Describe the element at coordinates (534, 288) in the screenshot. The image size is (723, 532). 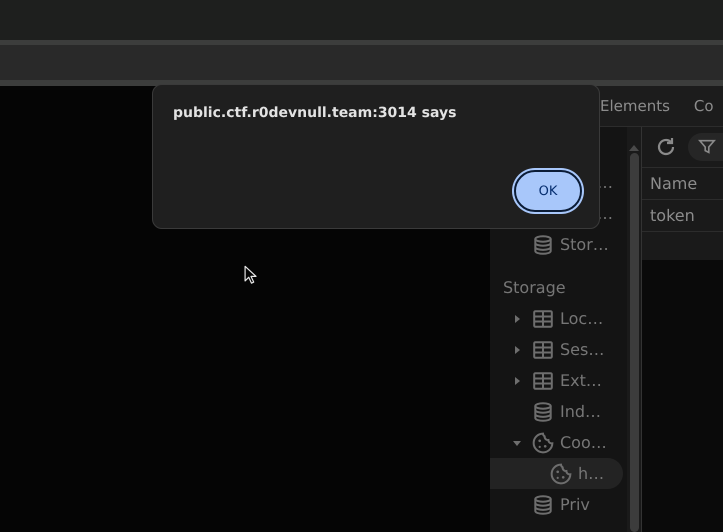
I see `section-heading: Storage` at that location.